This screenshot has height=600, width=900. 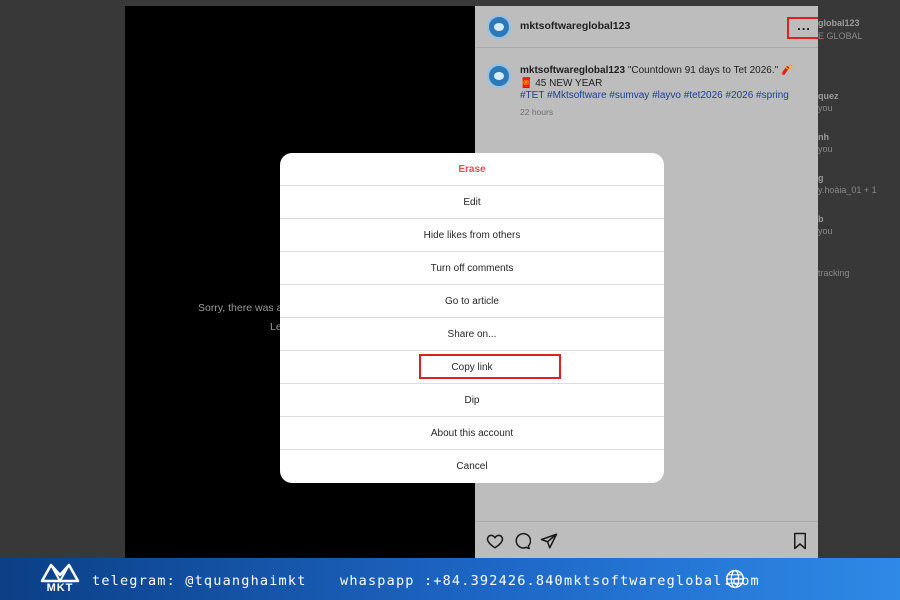 I want to click on telegram-contact: telegram: @tquanghaimkt, so click(x=199, y=581).